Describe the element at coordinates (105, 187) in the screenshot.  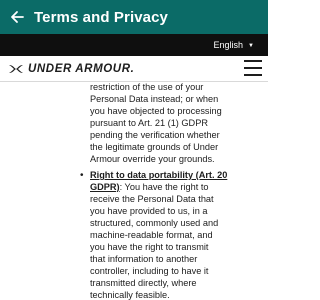
I see `item-title-line2: GDPR)` at that location.